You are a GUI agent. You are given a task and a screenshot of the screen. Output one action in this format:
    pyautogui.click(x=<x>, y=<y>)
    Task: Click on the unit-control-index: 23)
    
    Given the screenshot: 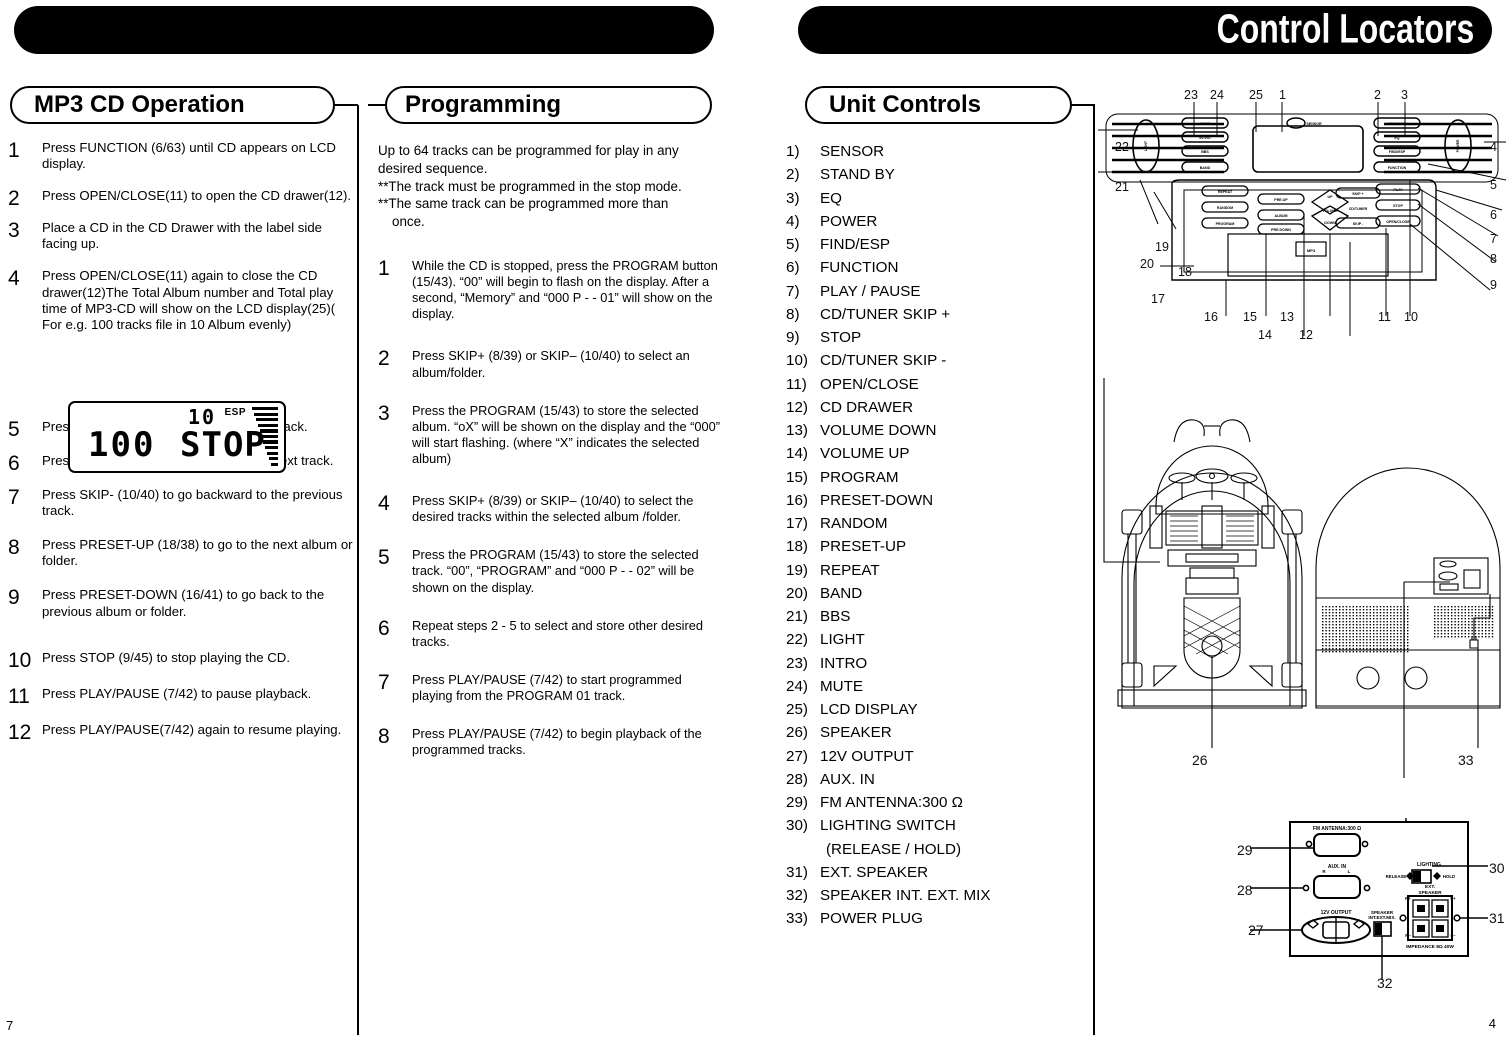 What is the action you would take?
    pyautogui.click(x=797, y=663)
    